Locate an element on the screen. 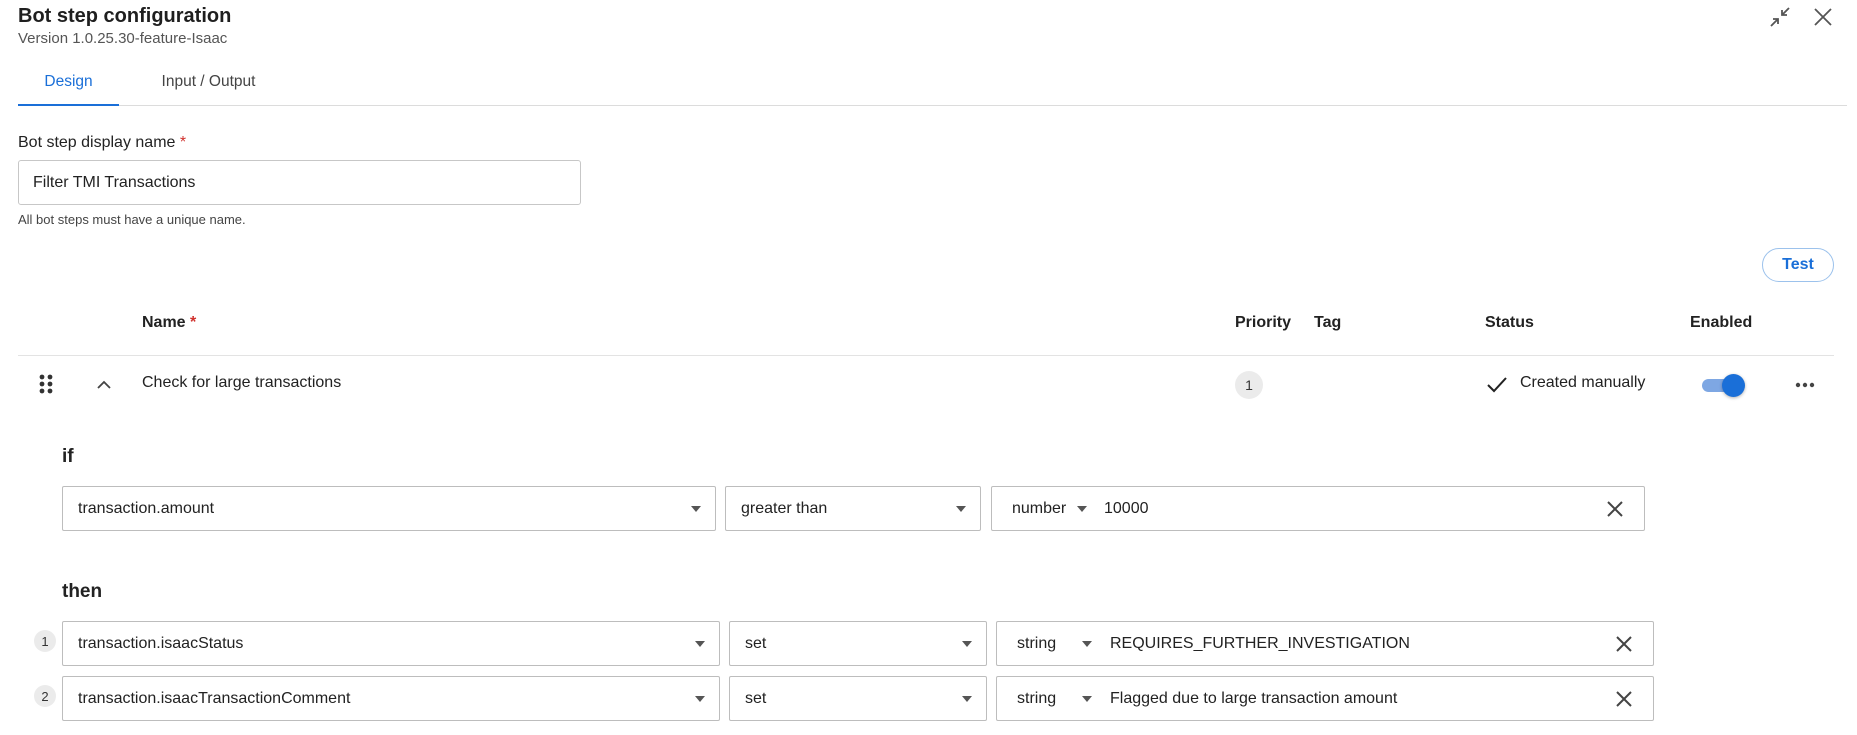 The height and width of the screenshot is (735, 1857). display-name-label: Bot step display name * is located at coordinates (102, 143).